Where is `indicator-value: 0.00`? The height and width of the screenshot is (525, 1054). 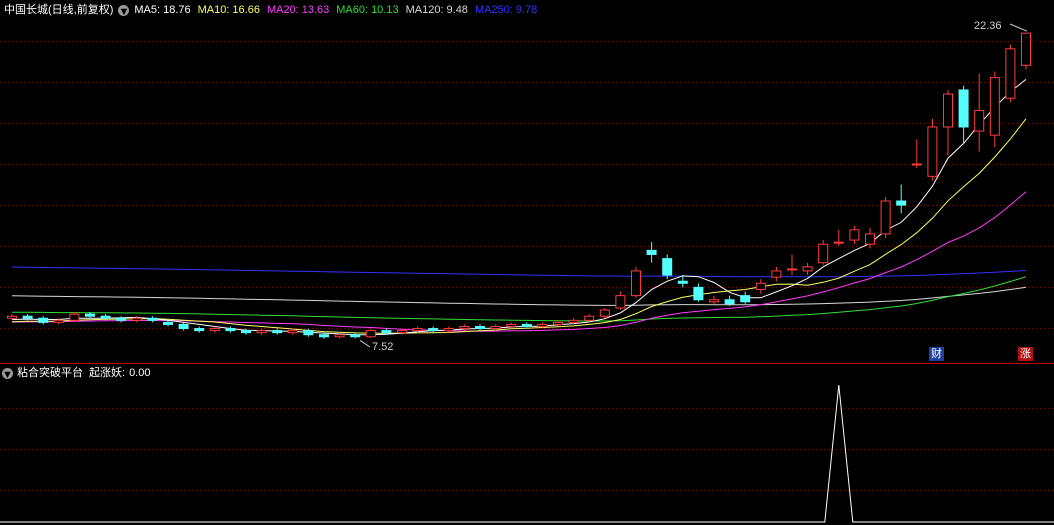
indicator-value: 0.00 is located at coordinates (140, 373).